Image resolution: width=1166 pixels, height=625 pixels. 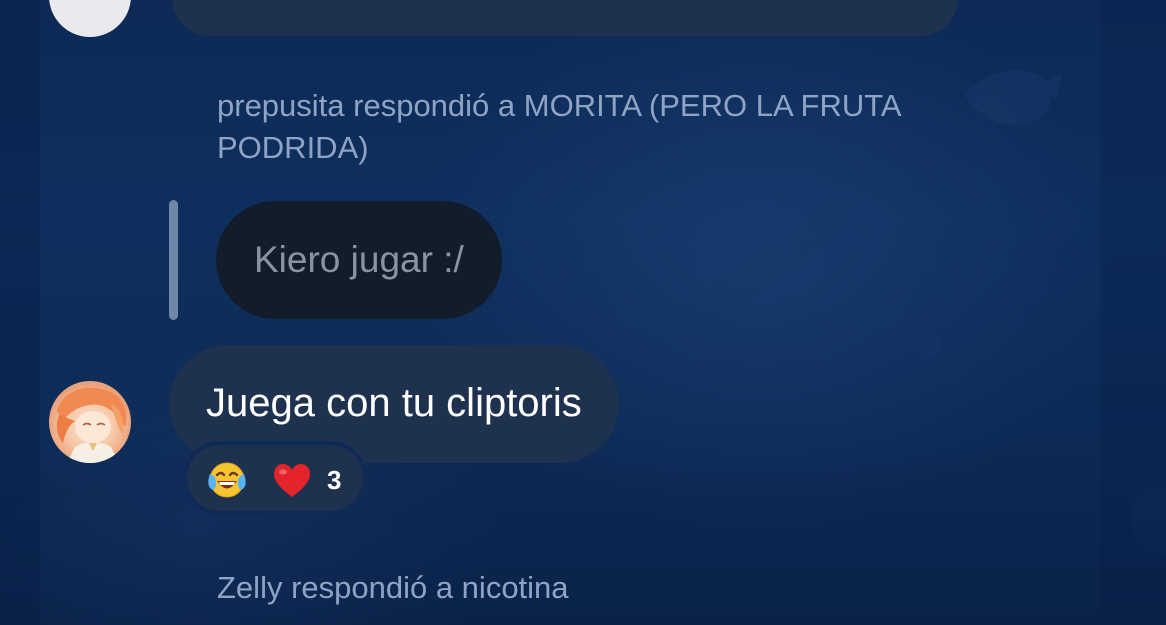 I want to click on reactions-pill: 3, so click(x=275, y=478).